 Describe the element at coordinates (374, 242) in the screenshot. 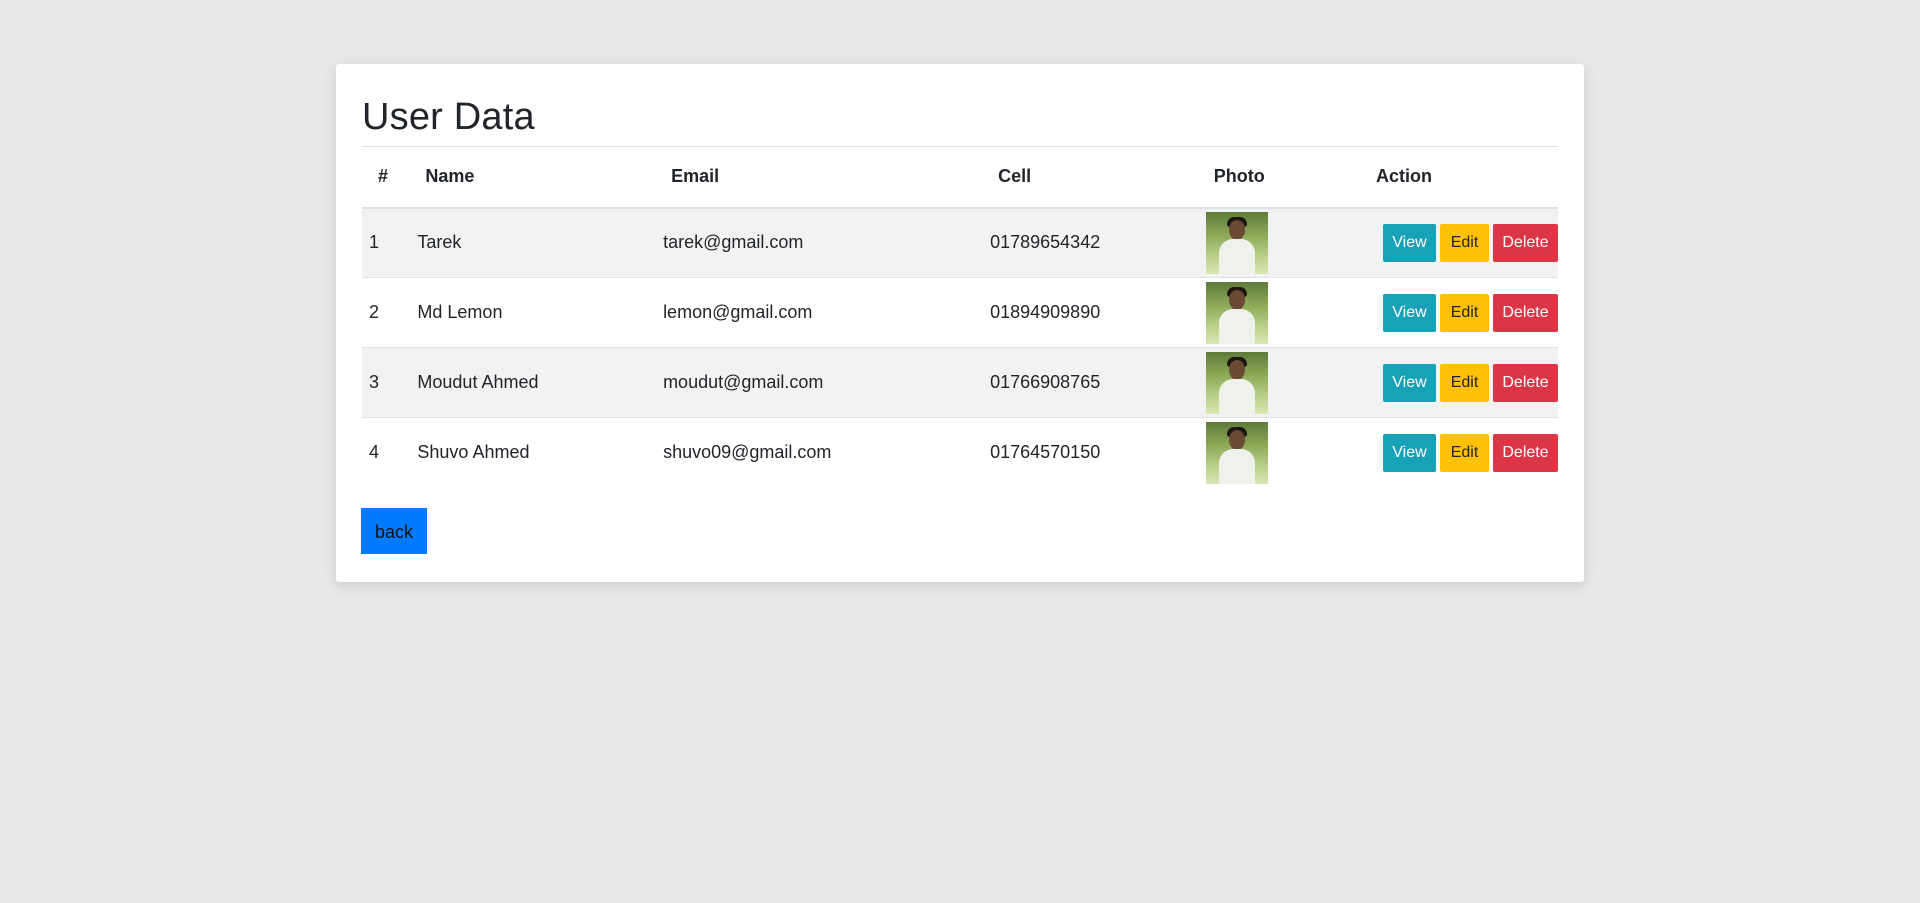

I see `row-number: 1` at that location.